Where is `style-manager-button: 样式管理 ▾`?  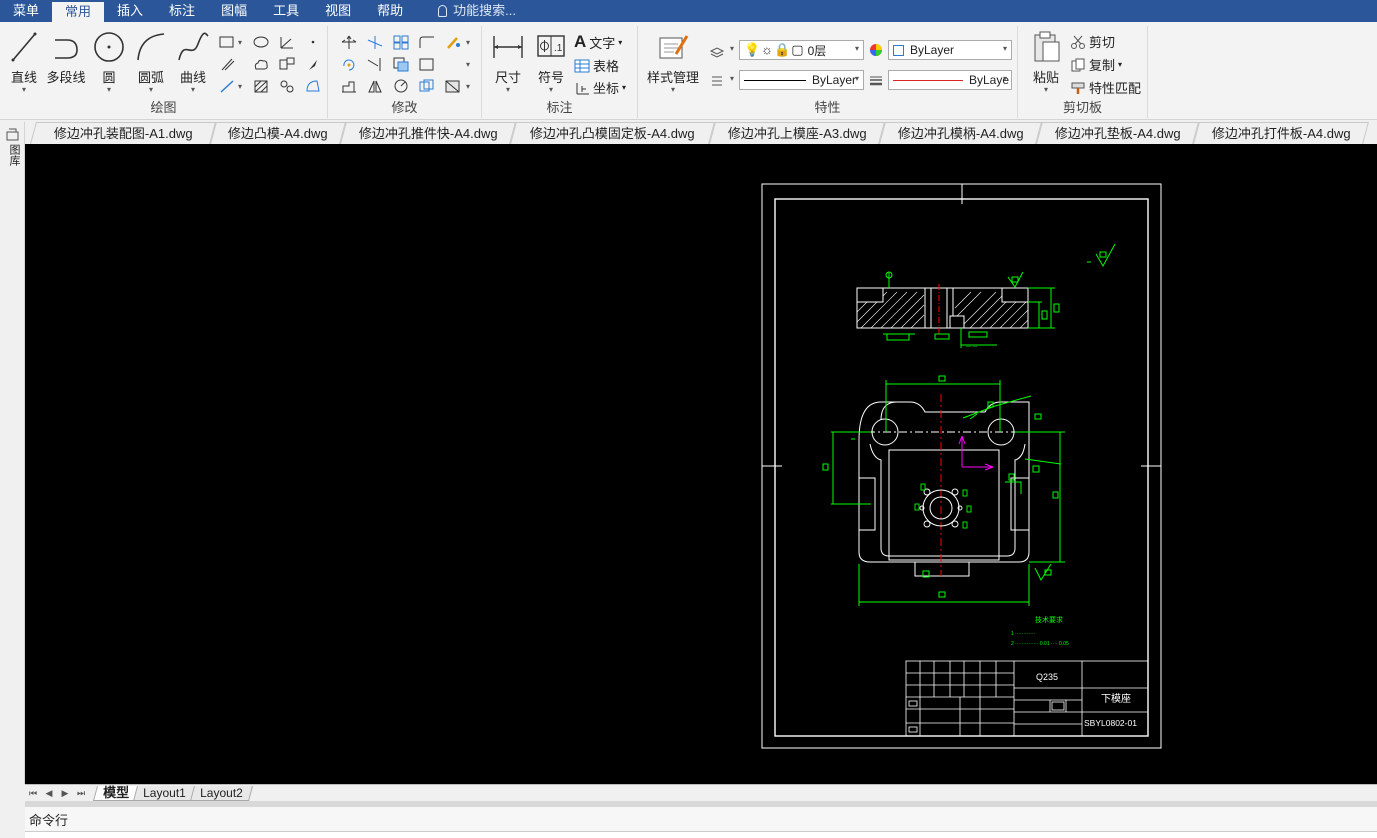
style-manager-button: 样式管理 ▾ is located at coordinates (673, 61).